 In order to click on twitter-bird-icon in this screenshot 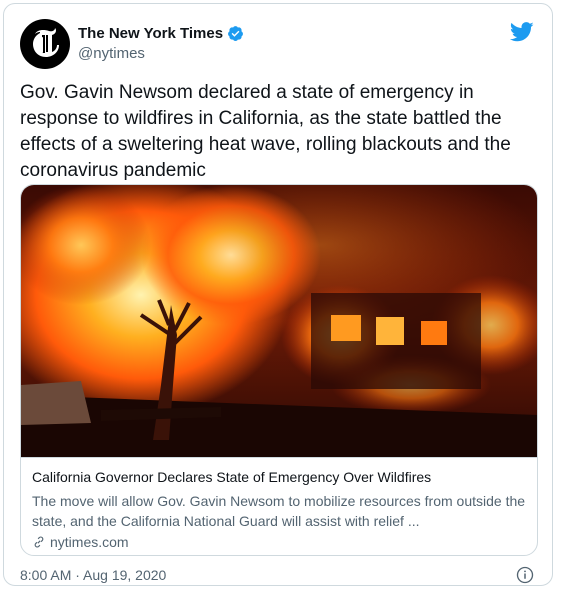, I will do `click(522, 32)`.